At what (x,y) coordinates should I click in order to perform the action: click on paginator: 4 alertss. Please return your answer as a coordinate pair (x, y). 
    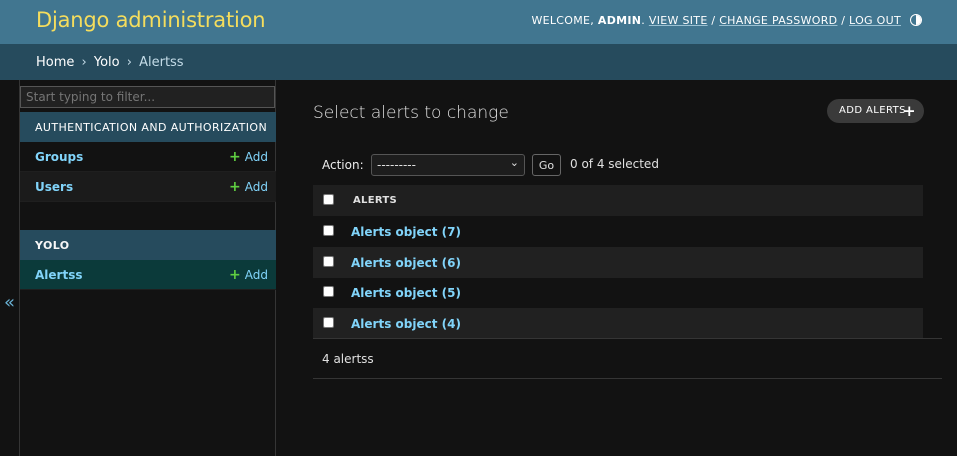
    Looking at the image, I should click on (627, 358).